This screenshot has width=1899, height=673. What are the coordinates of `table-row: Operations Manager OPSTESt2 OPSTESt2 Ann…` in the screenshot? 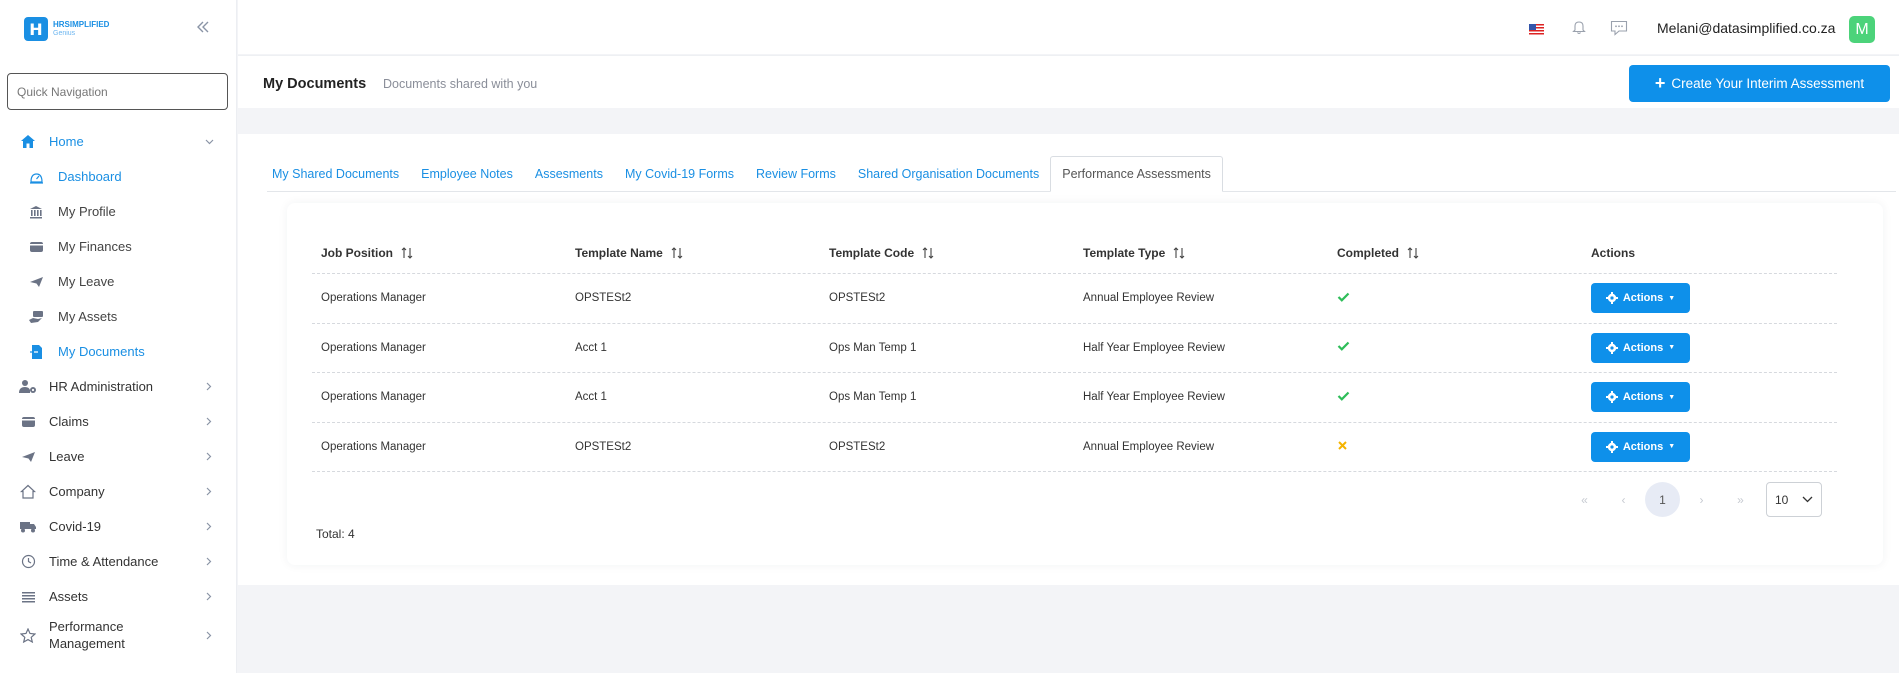 It's located at (1074, 299).